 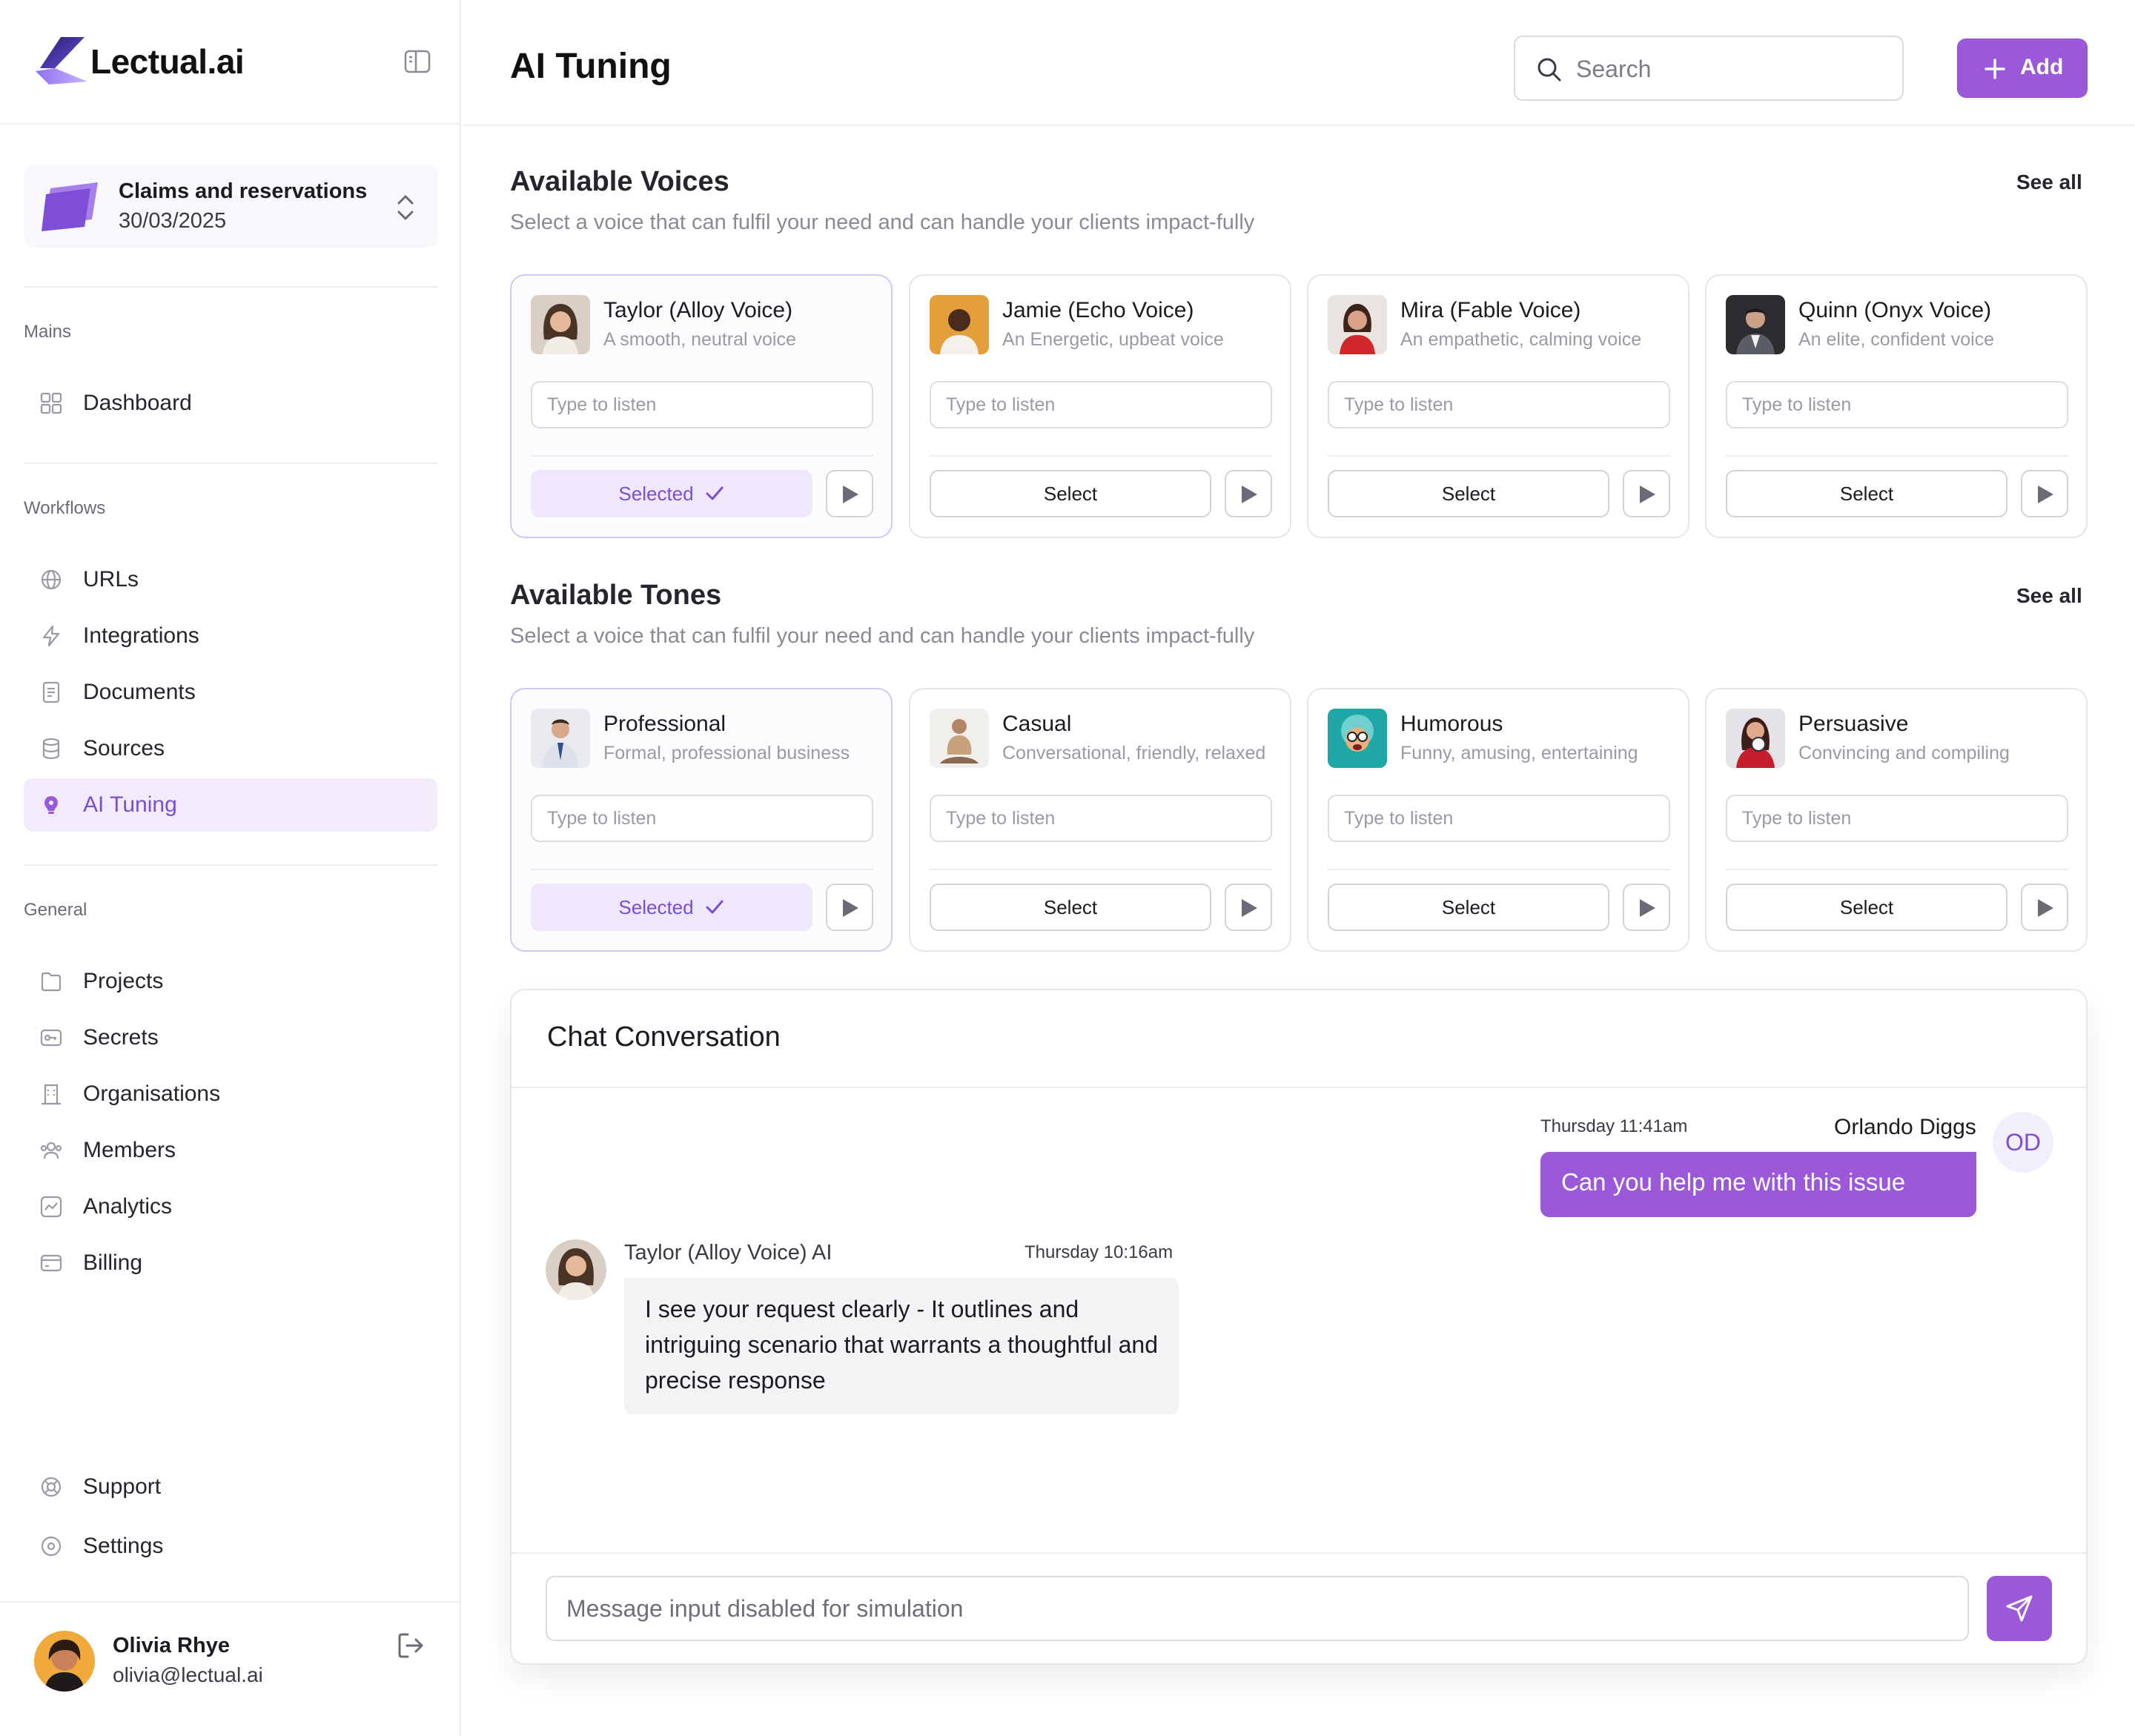 What do you see at coordinates (230, 579) in the screenshot?
I see `sidebar-item-urls: URLs` at bounding box center [230, 579].